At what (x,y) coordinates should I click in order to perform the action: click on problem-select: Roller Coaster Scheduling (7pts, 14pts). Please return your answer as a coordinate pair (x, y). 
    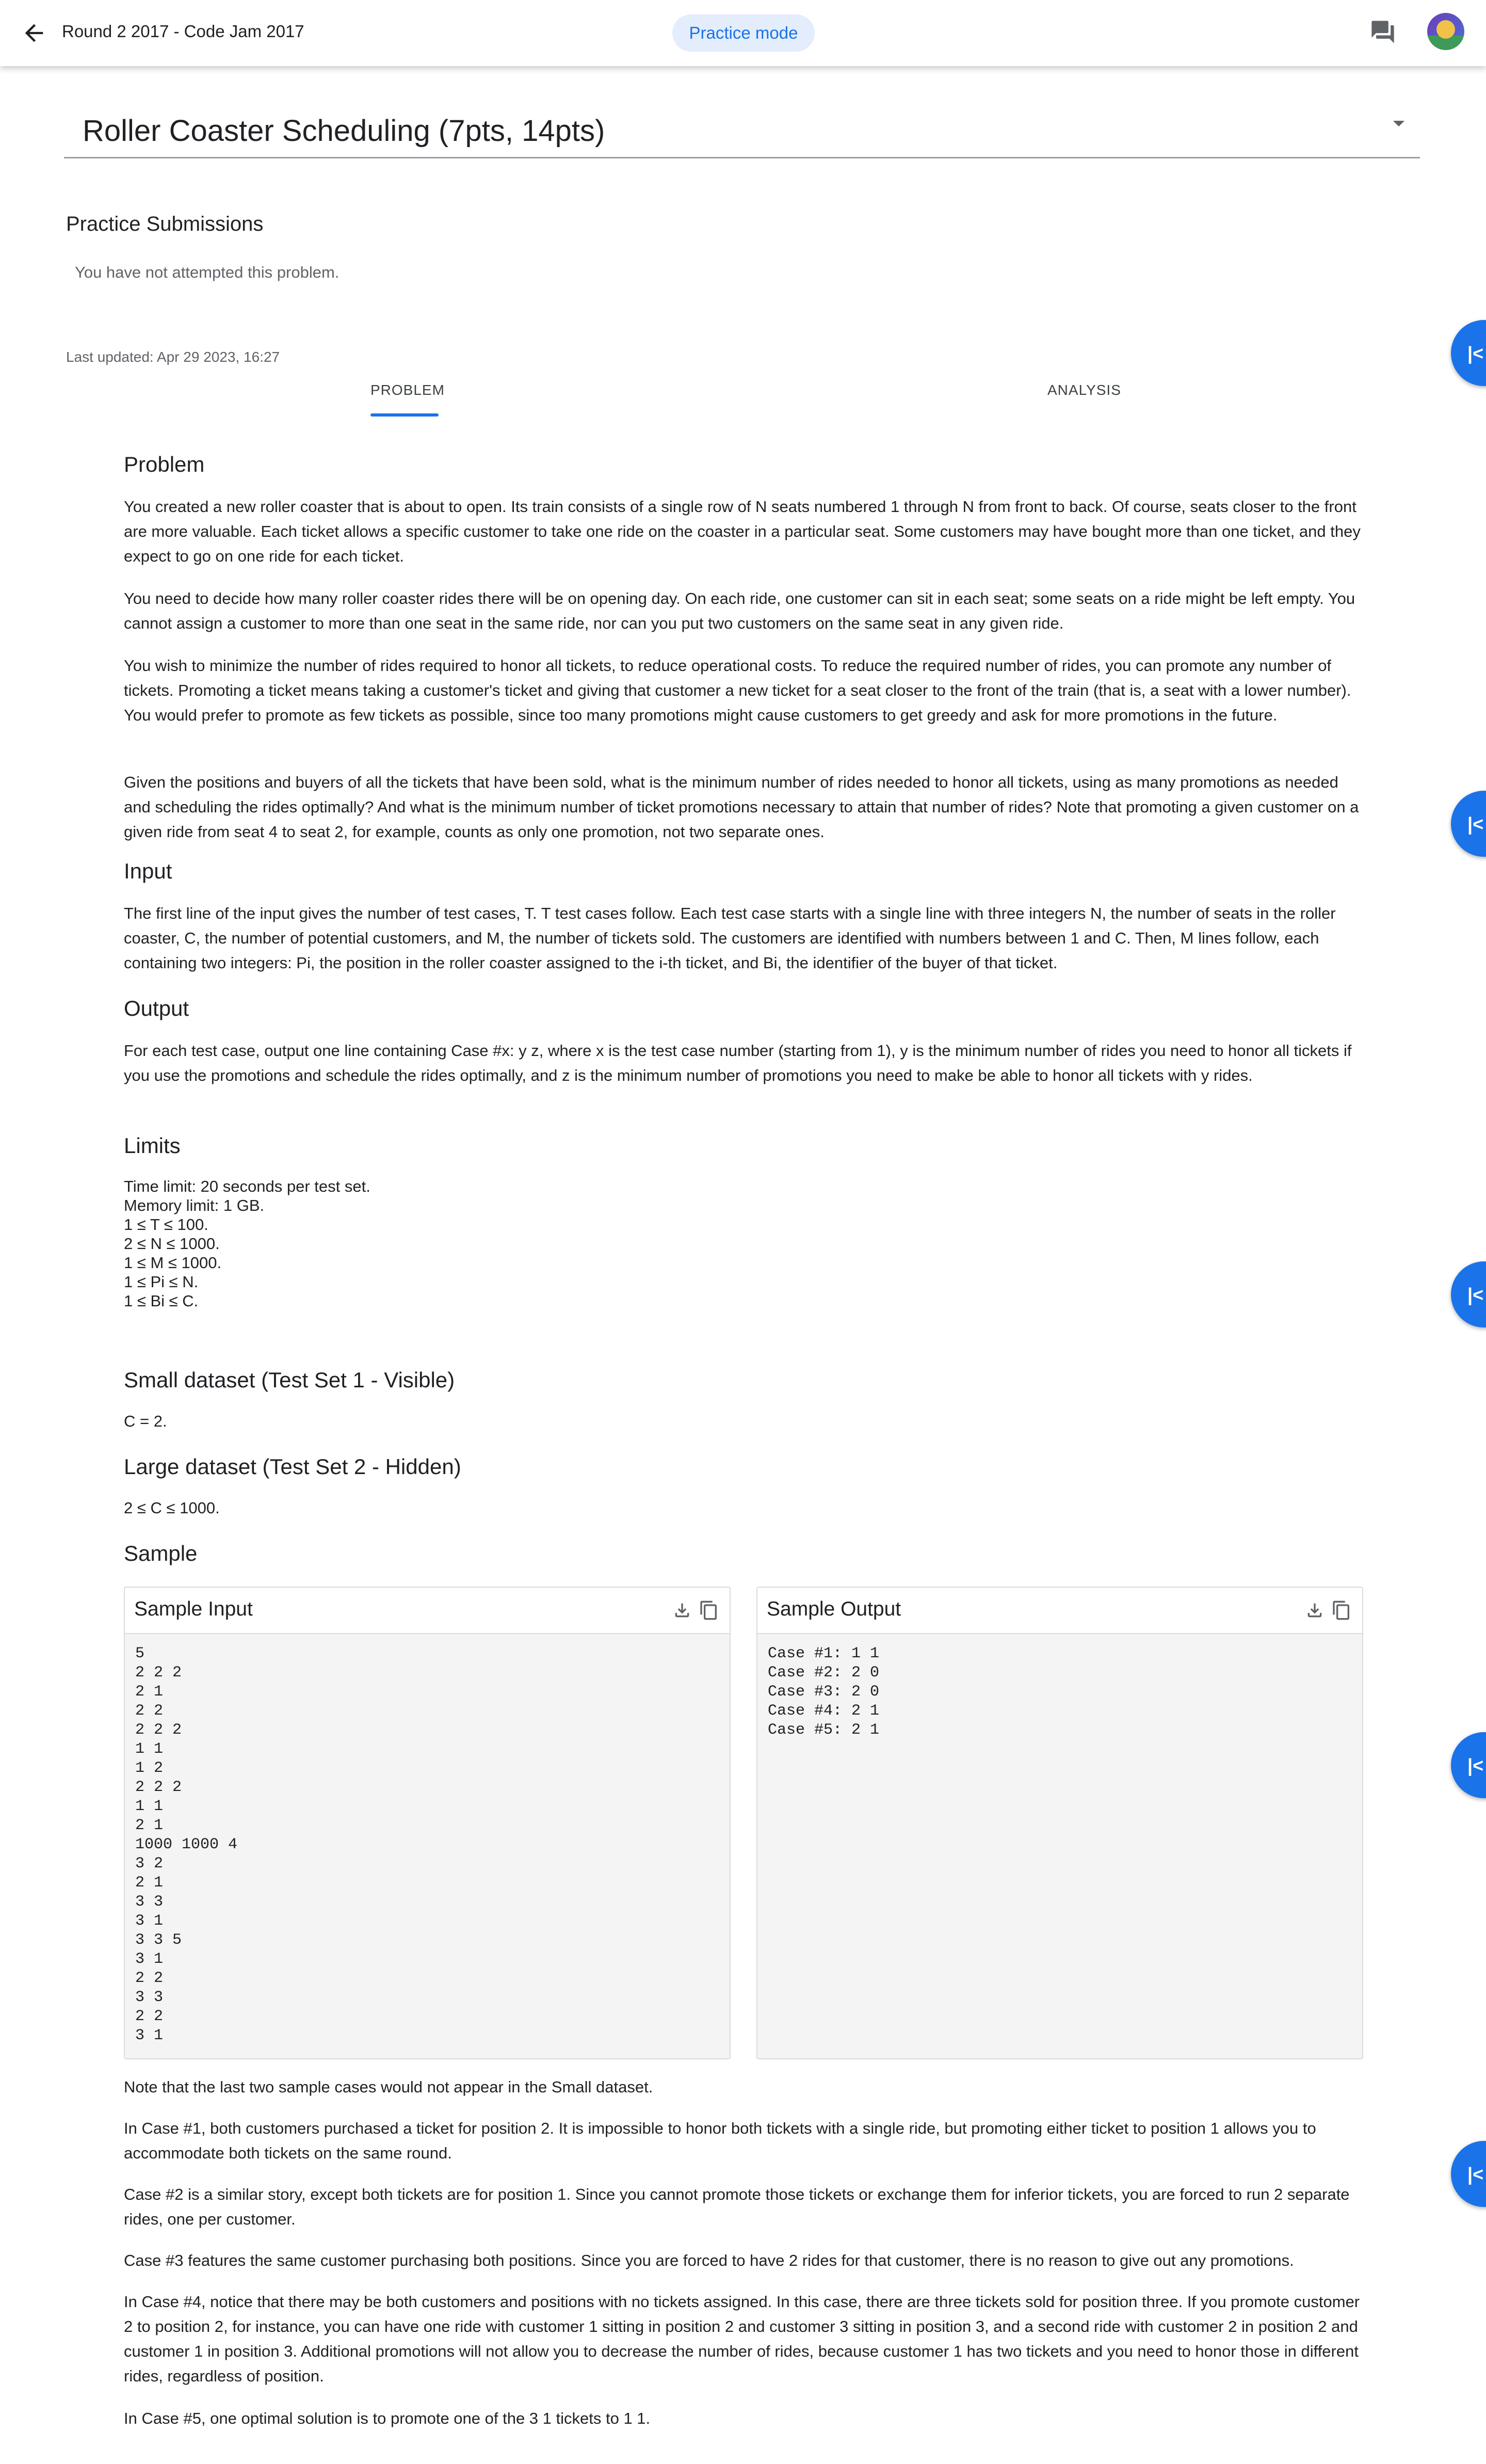
    Looking at the image, I should click on (742, 130).